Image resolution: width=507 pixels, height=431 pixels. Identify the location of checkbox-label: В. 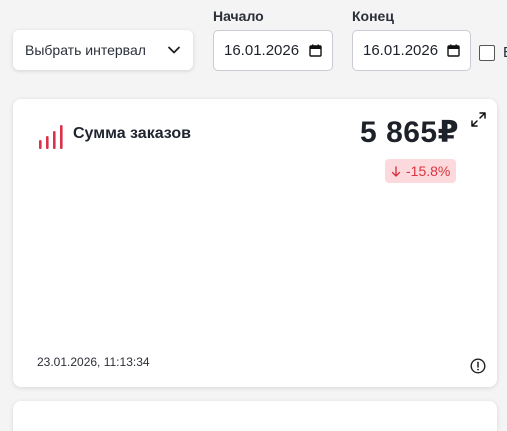
(505, 52).